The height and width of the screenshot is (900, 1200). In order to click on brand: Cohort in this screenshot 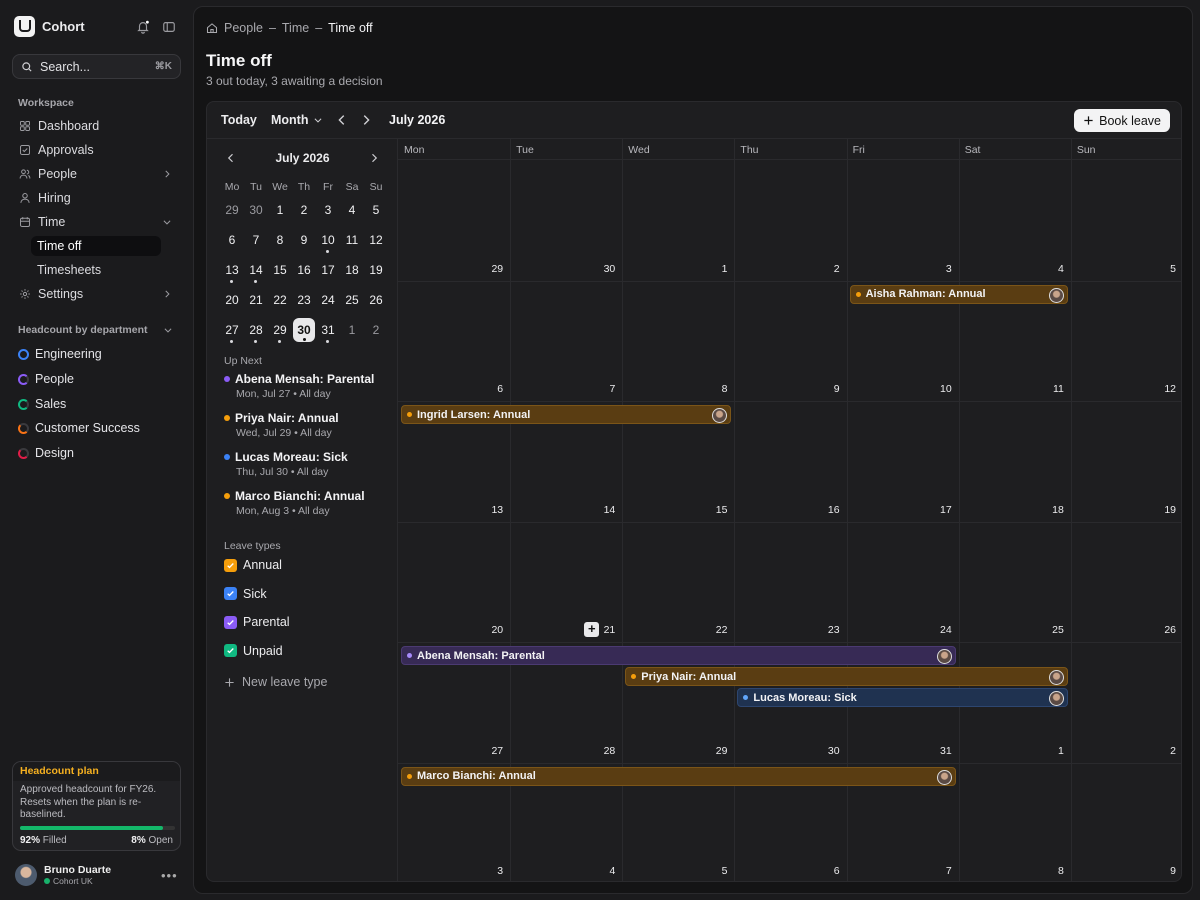, I will do `click(49, 26)`.